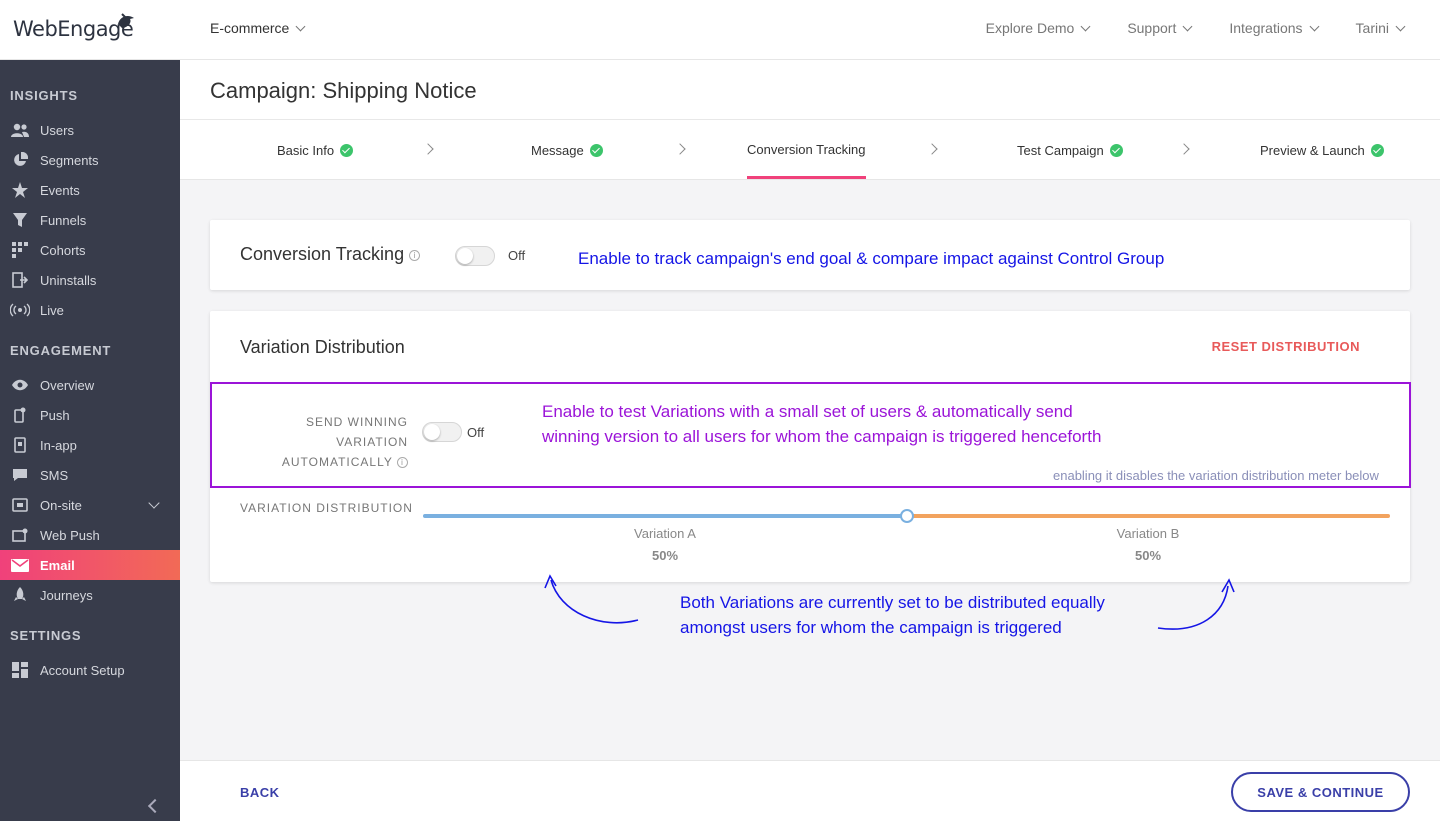 This screenshot has height=821, width=1440. Describe the element at coordinates (90, 505) in the screenshot. I see `sidebar-item-on-site: On-site` at that location.